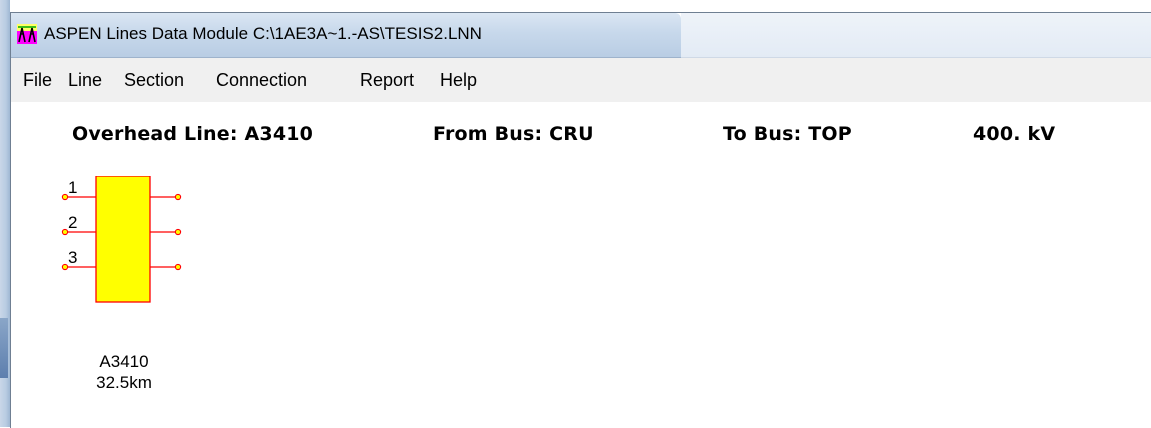 Image resolution: width=1151 pixels, height=428 pixels. I want to click on line-section-block, so click(123, 239).